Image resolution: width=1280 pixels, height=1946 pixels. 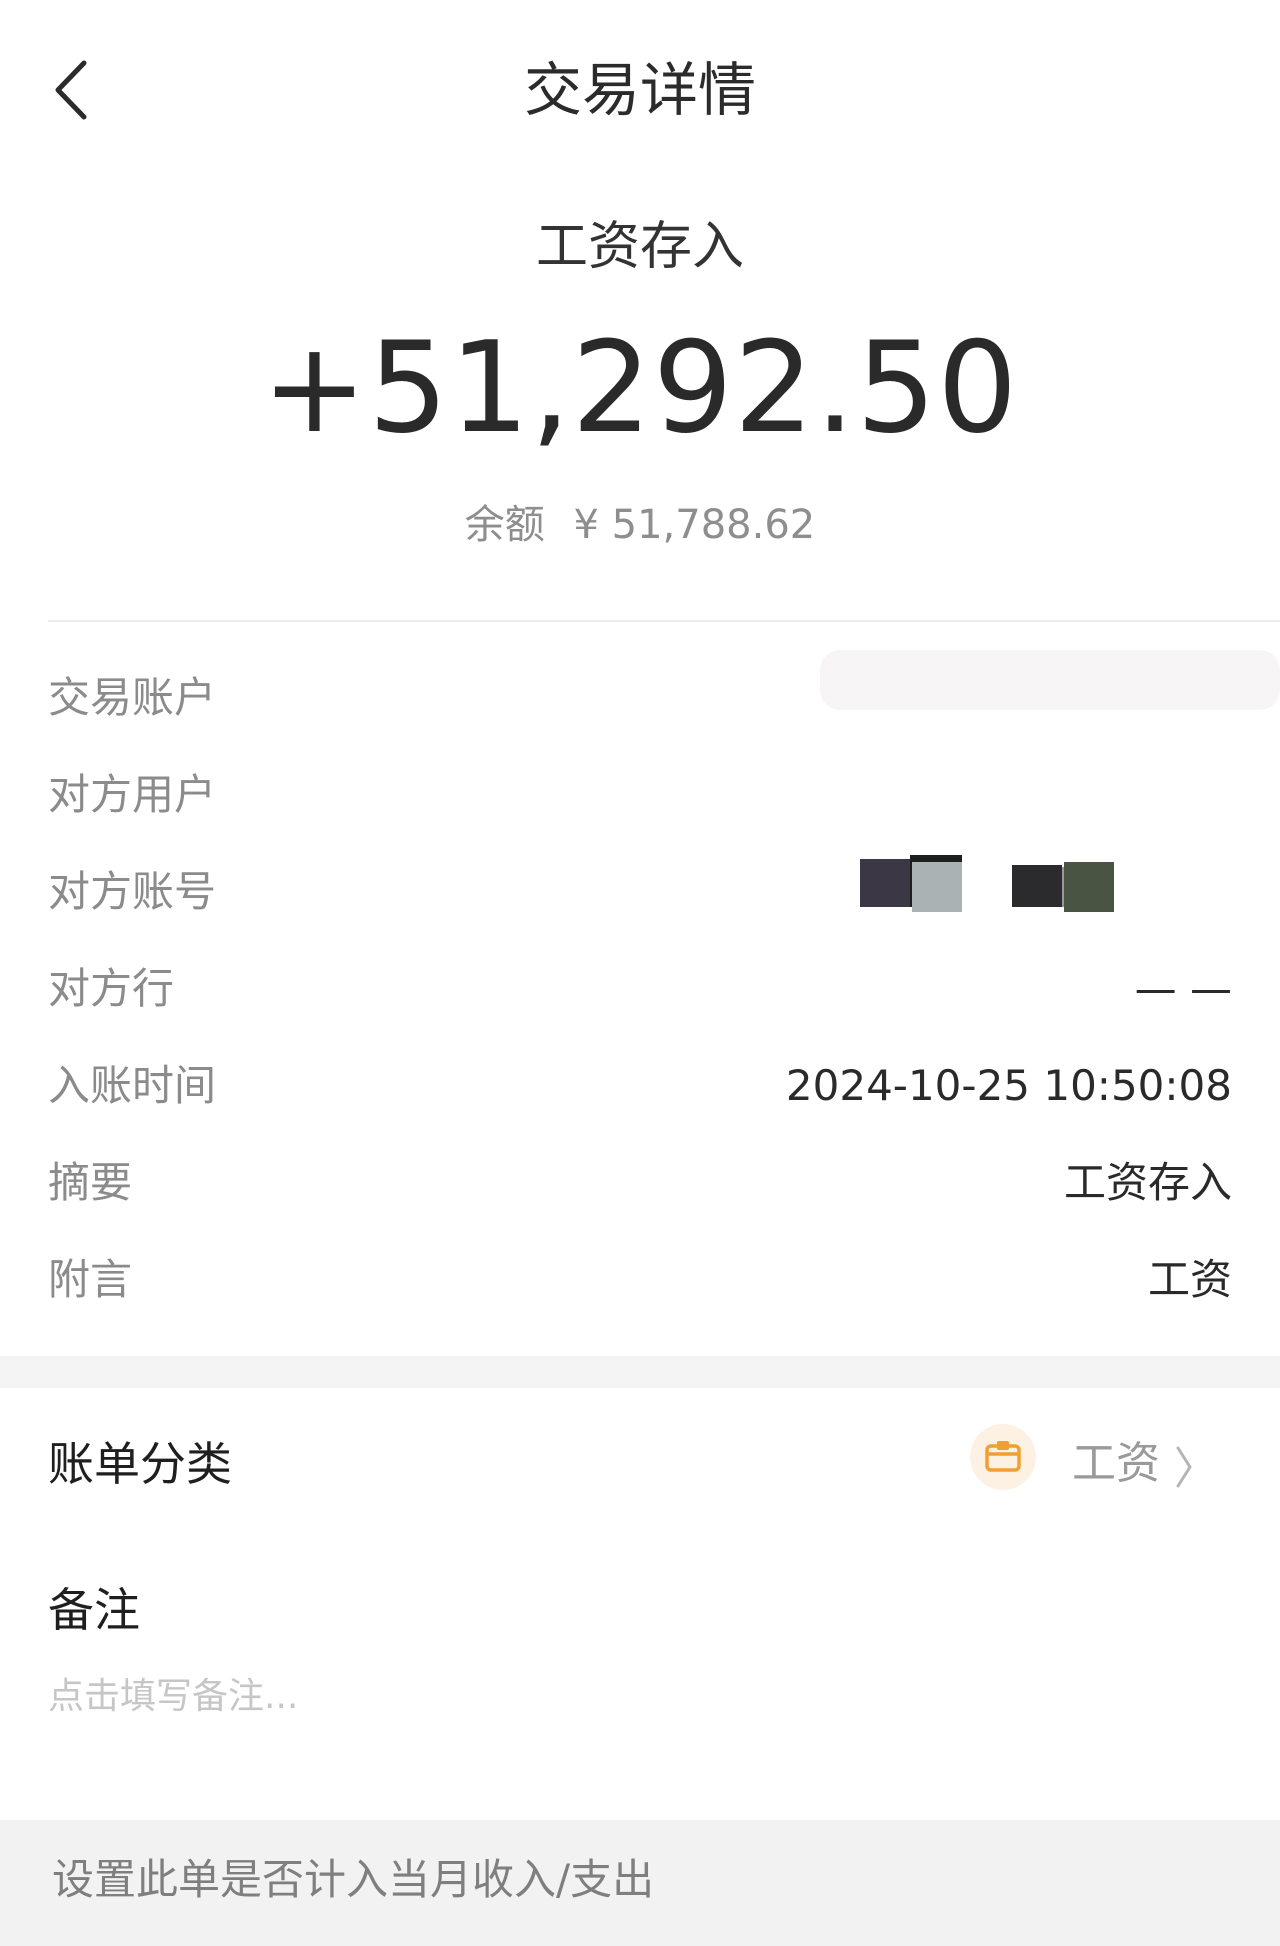 What do you see at coordinates (90, 1279) in the screenshot?
I see `detail-label: 附言` at bounding box center [90, 1279].